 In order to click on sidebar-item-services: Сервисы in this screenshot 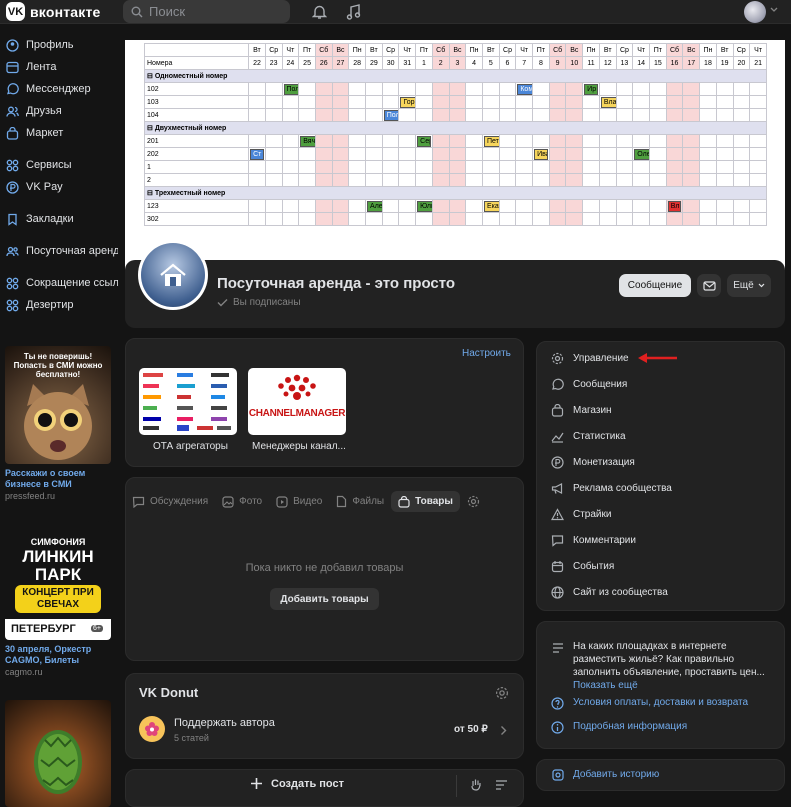, I will do `click(59, 165)`.